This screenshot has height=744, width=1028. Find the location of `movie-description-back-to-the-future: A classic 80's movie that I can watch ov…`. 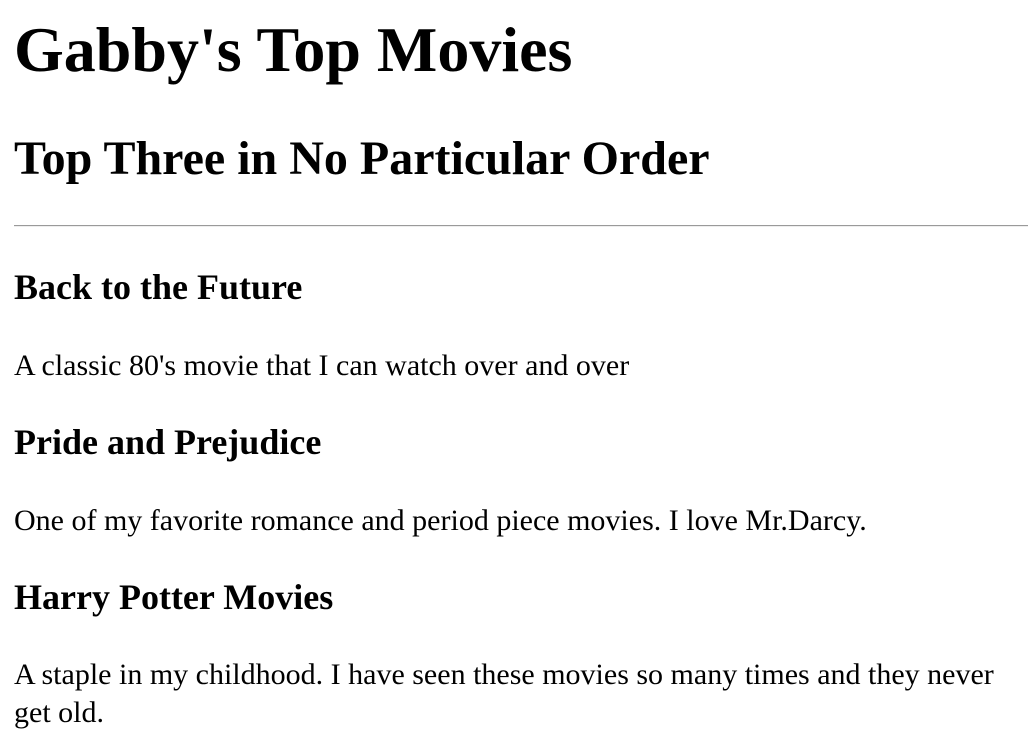

movie-description-back-to-the-future: A classic 80's movie that I can watch ov… is located at coordinates (322, 365).